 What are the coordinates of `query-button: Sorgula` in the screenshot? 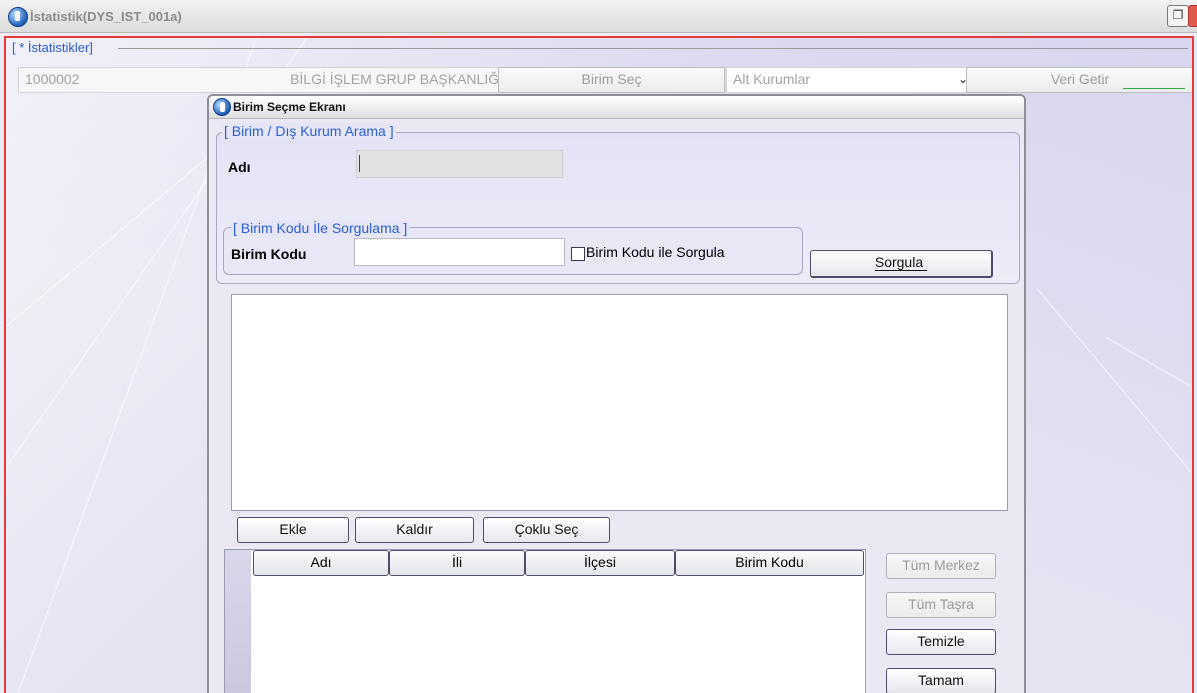 It's located at (901, 264).